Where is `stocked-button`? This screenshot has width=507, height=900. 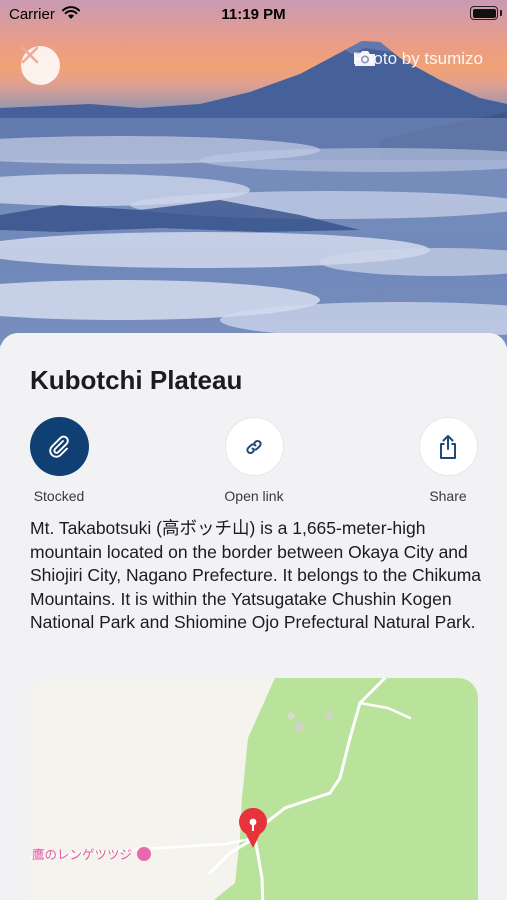
stocked-button is located at coordinates (59, 446).